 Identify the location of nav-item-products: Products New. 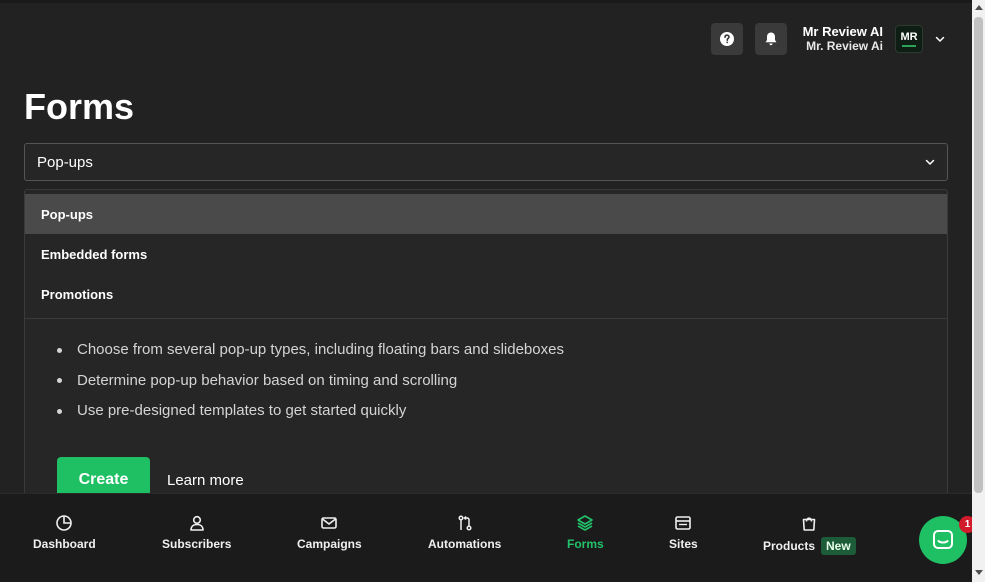
(809, 534).